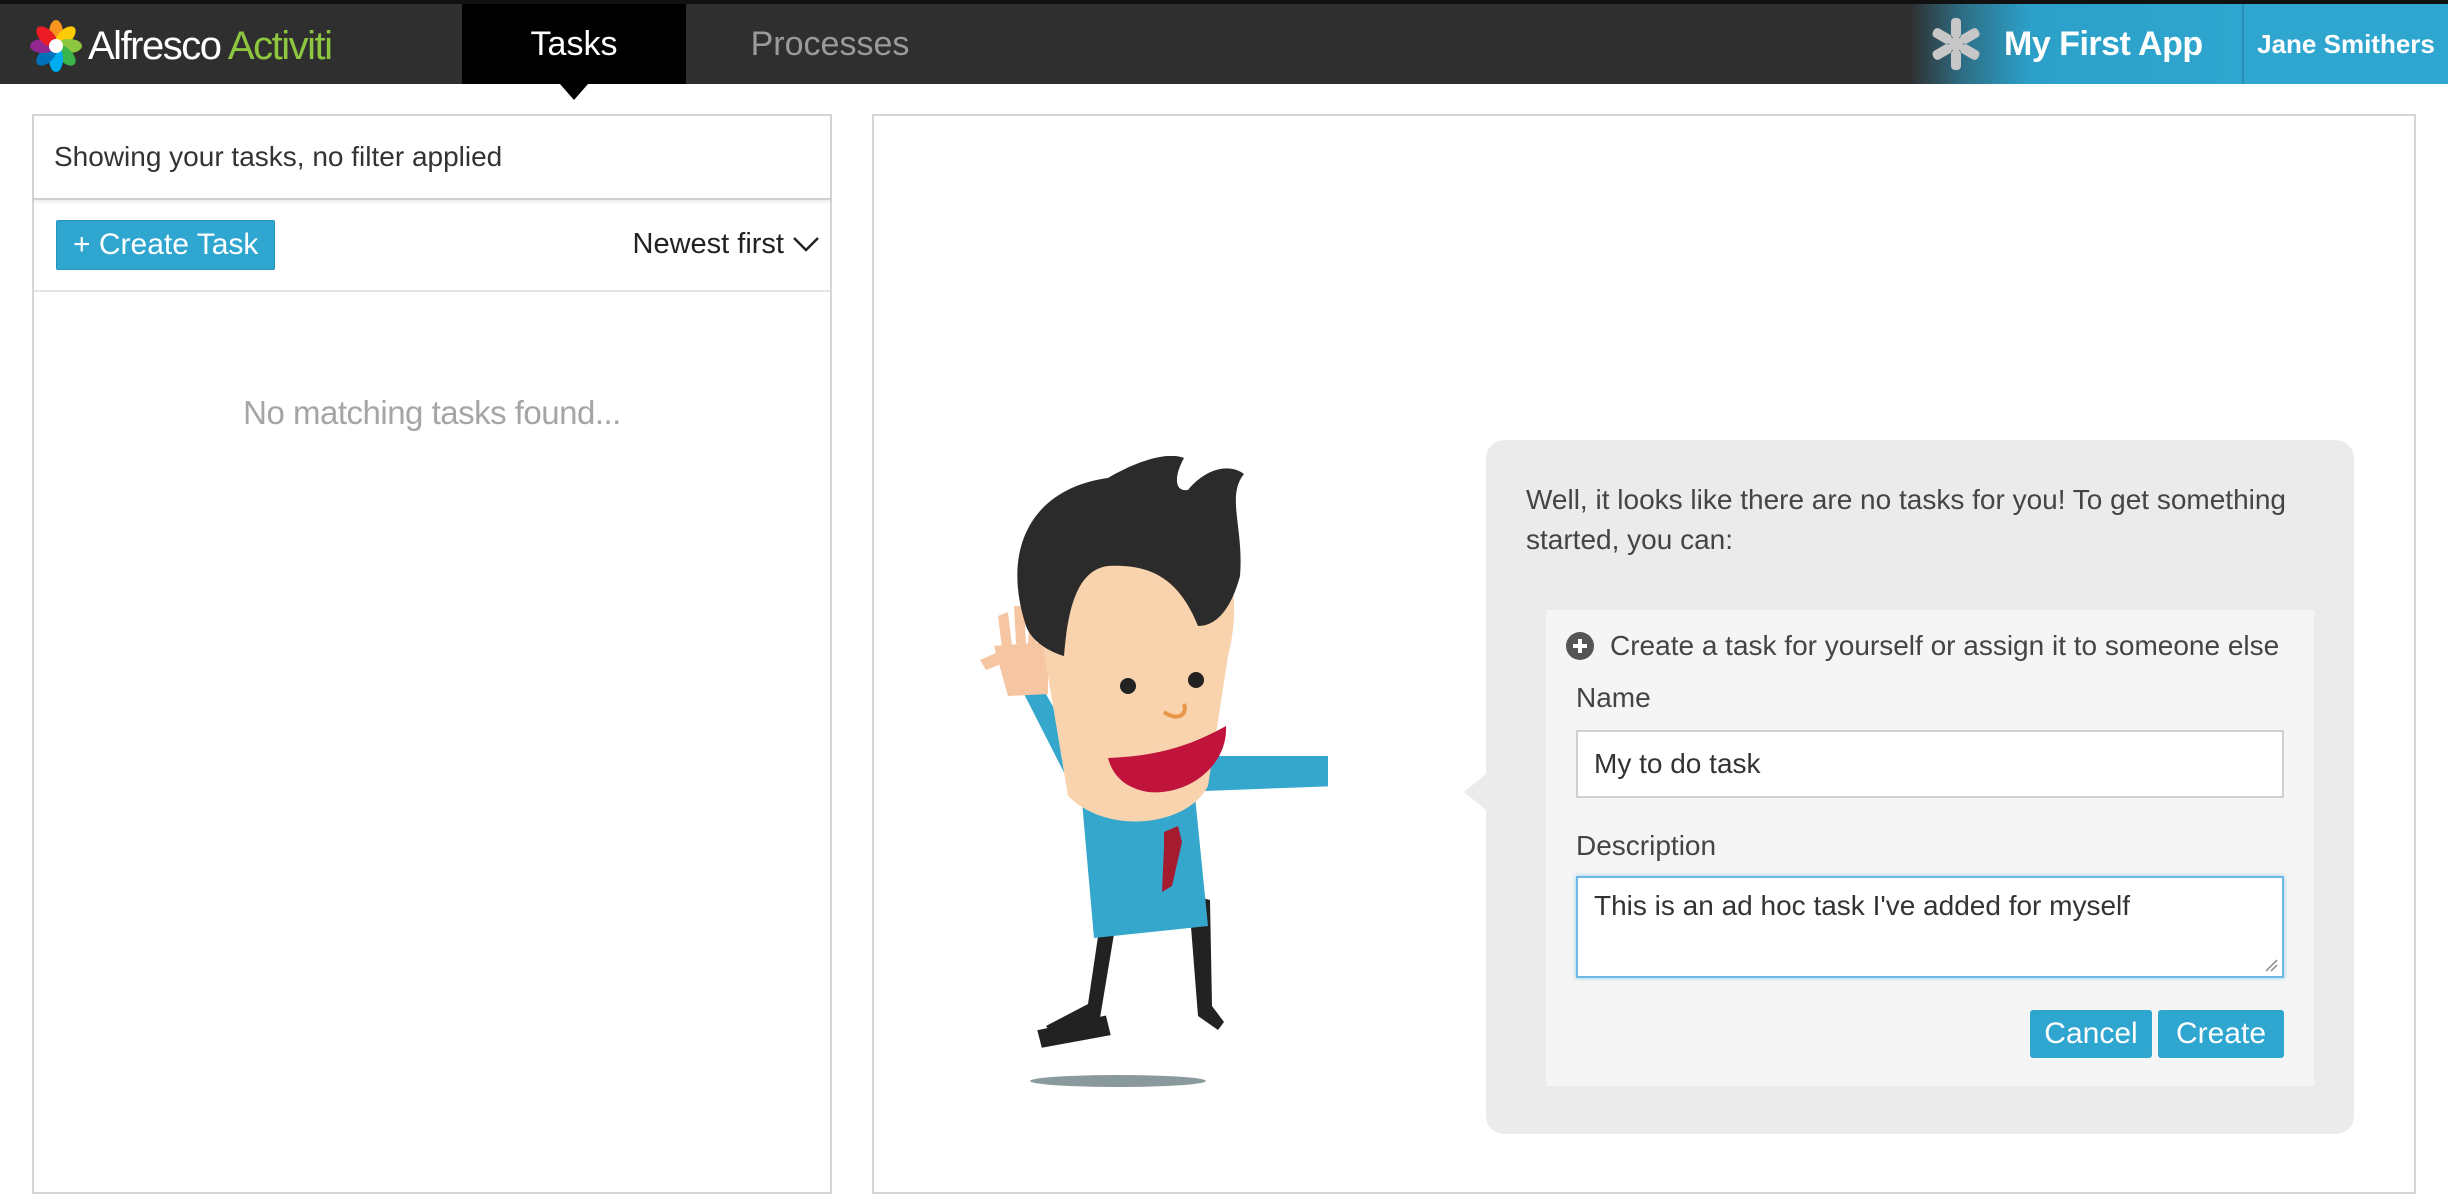 The width and height of the screenshot is (2448, 1194). What do you see at coordinates (1930, 764) in the screenshot?
I see `task-name-input: My to do task` at bounding box center [1930, 764].